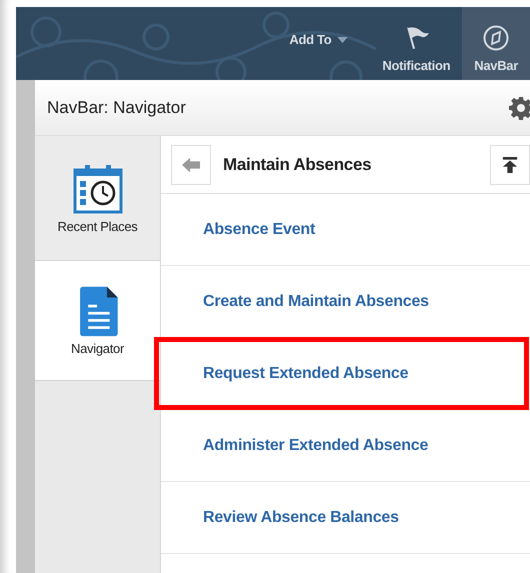 The height and width of the screenshot is (573, 530). I want to click on navigation-link: Review Absence Balances, so click(301, 517).